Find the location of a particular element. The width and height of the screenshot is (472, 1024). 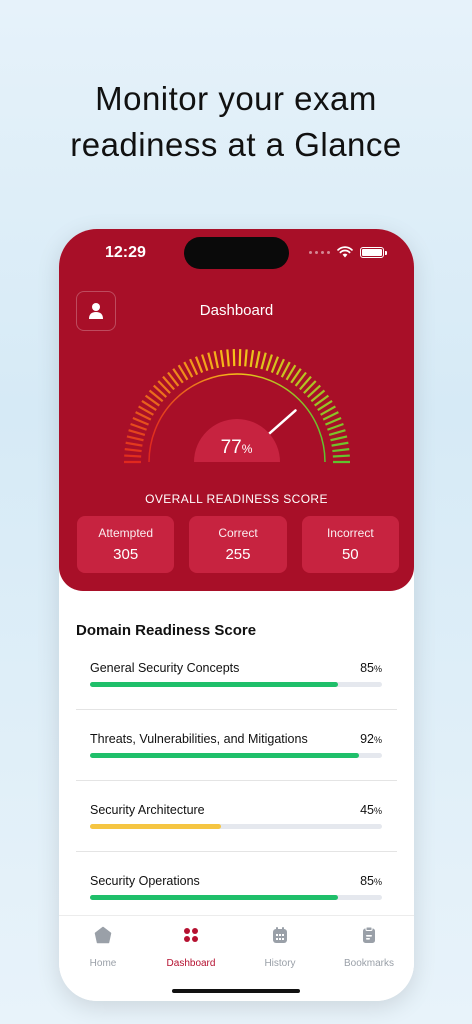

signal-icon is located at coordinates (319, 252).